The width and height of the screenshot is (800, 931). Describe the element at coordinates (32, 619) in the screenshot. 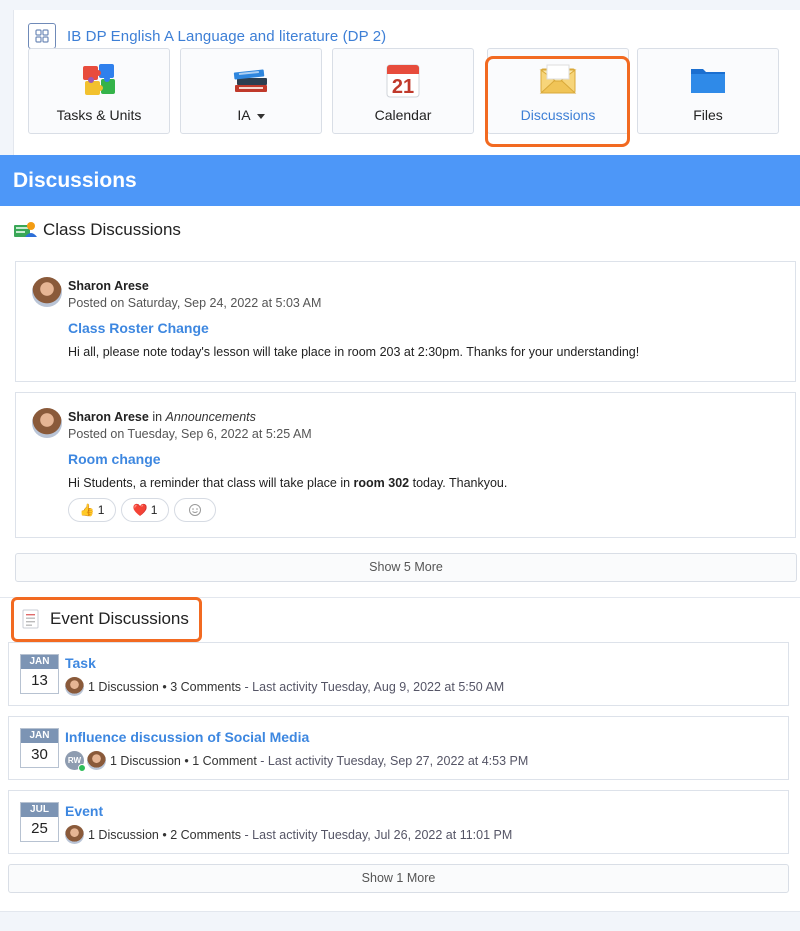

I see `event-list-icon` at that location.